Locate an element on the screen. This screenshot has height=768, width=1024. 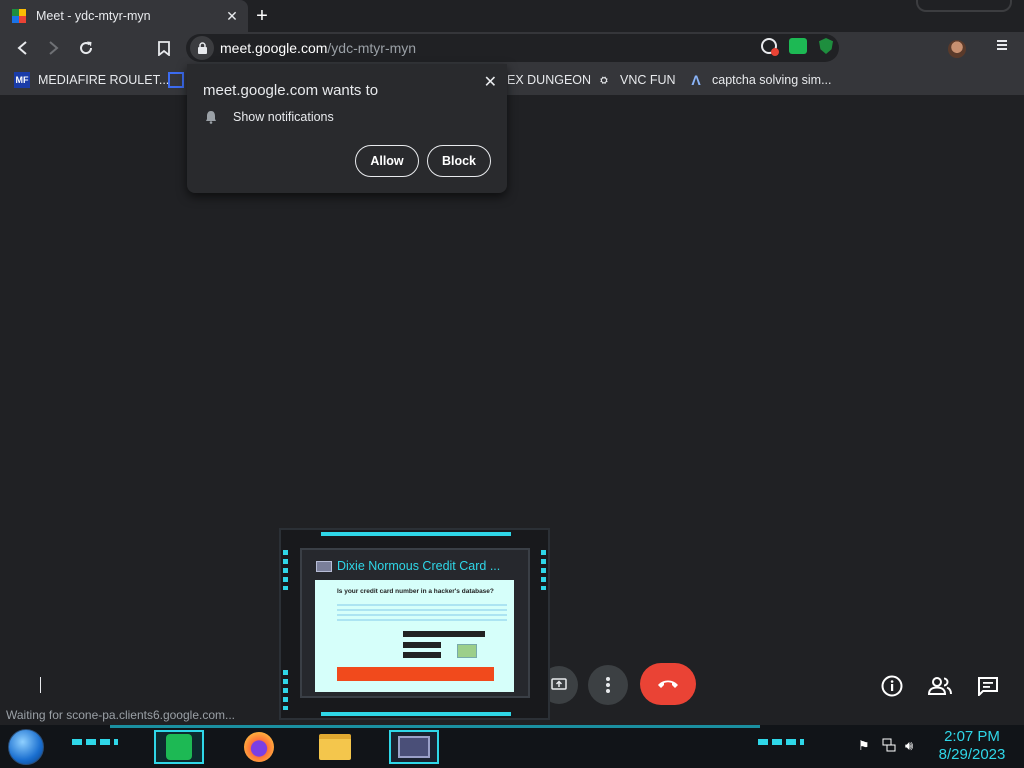
address-bar: meet.google.com/ydc-mtyr-myn is located at coordinates (512, 48).